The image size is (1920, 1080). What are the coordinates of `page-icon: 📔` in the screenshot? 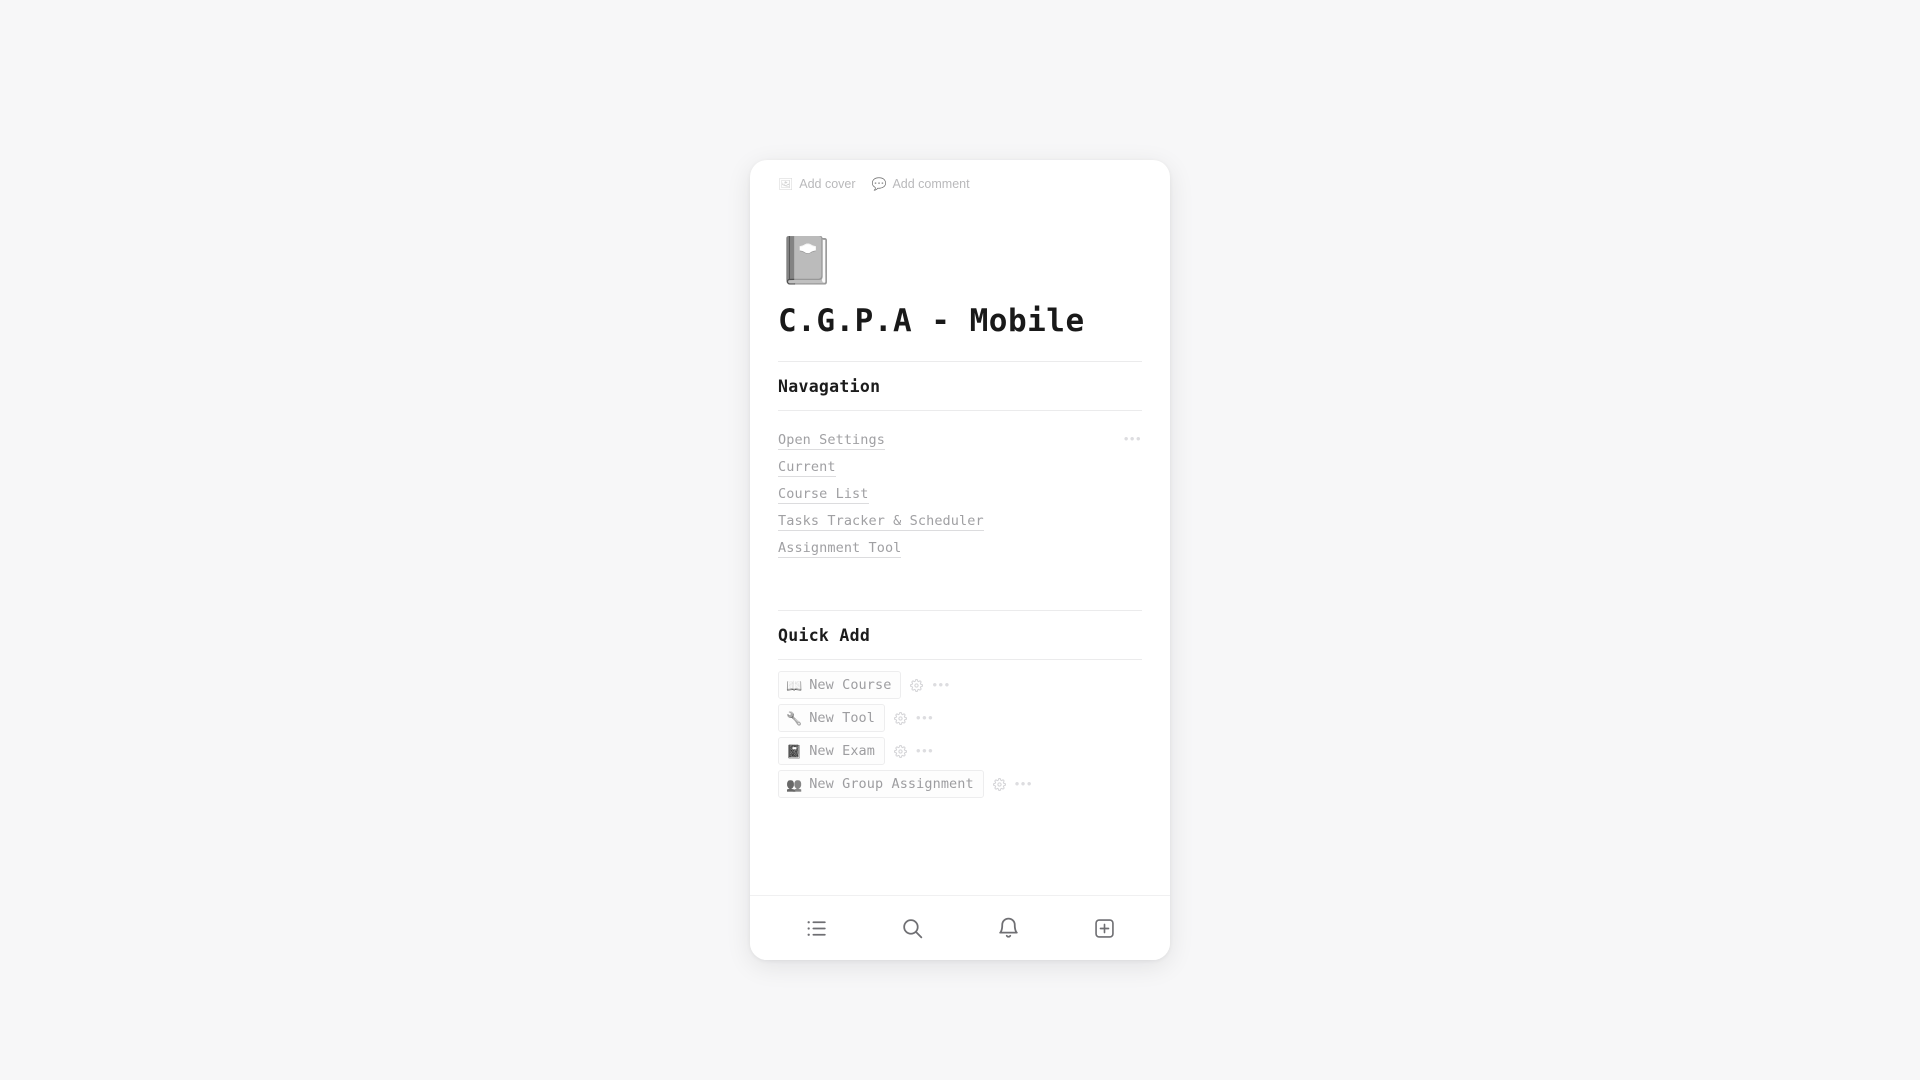 It's located at (806, 260).